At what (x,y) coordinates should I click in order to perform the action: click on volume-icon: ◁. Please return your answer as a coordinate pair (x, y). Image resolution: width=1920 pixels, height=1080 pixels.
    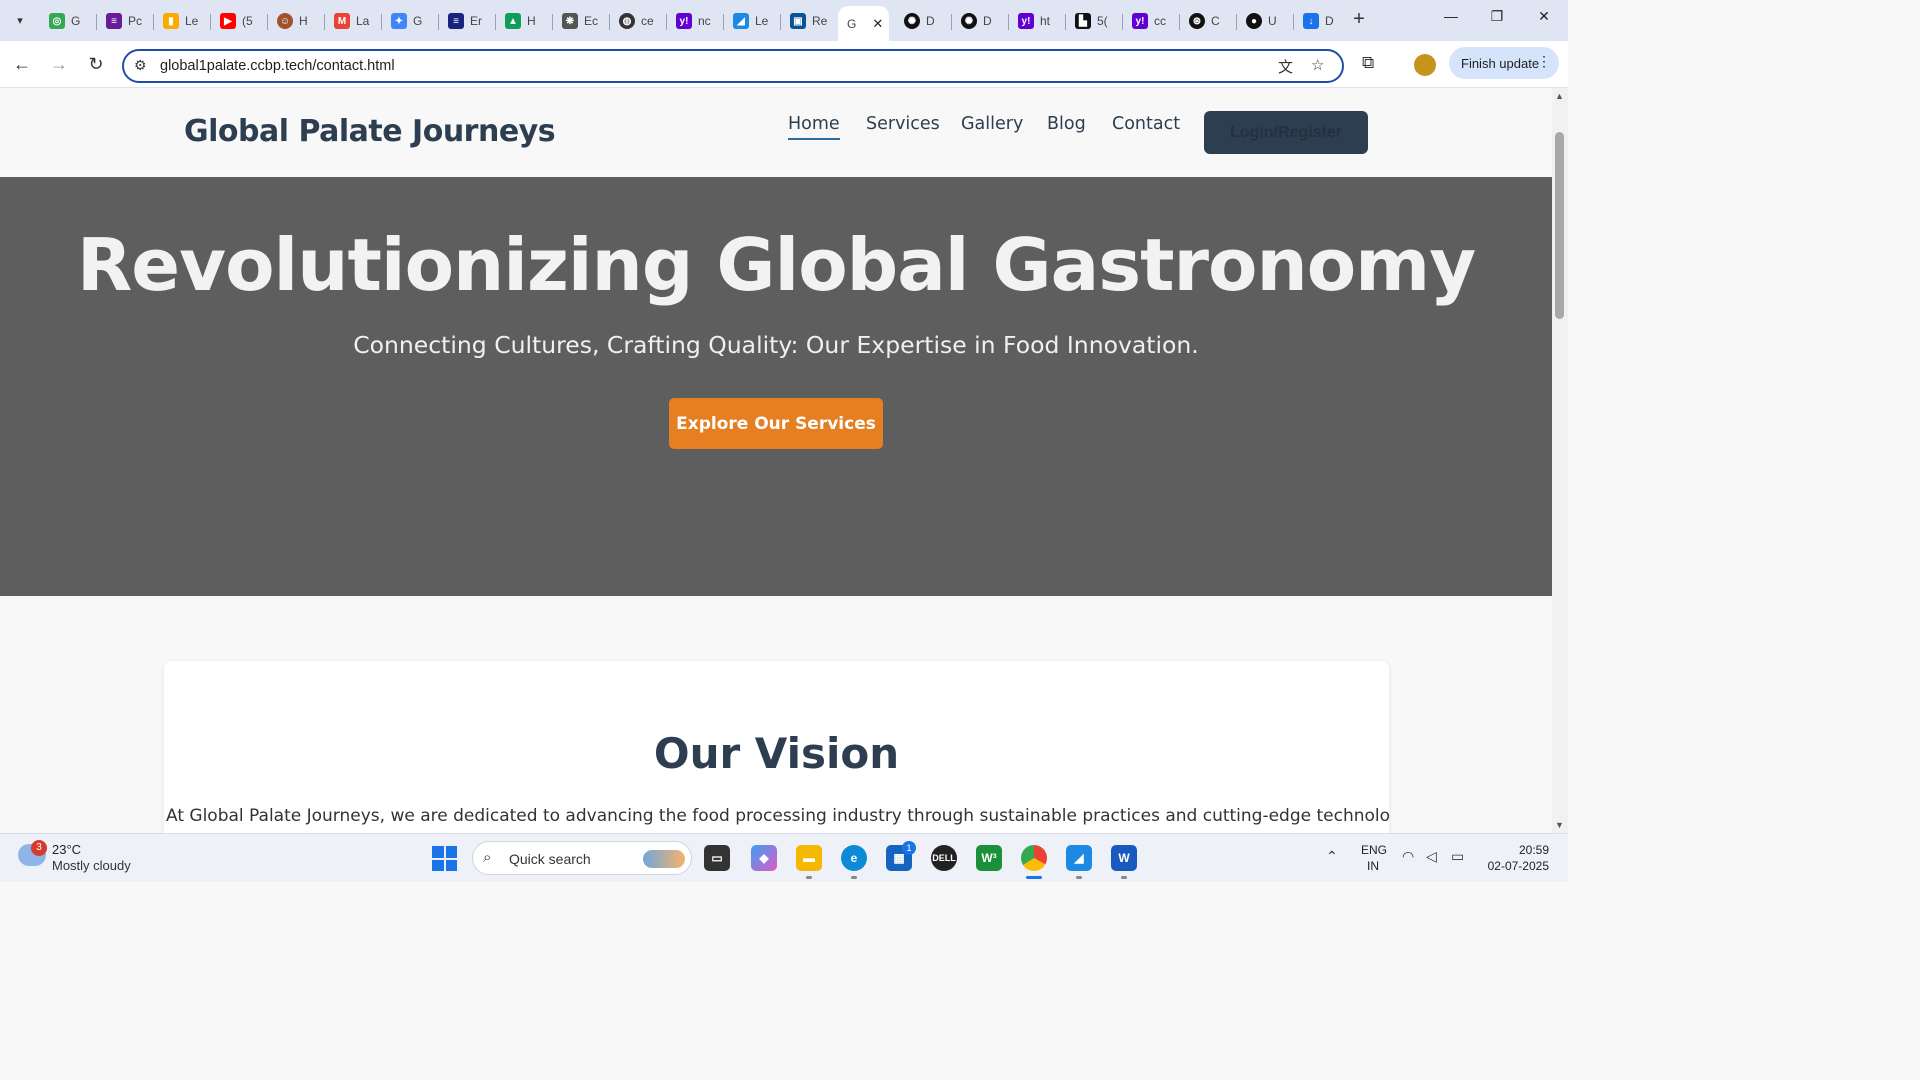
    Looking at the image, I should click on (1431, 856).